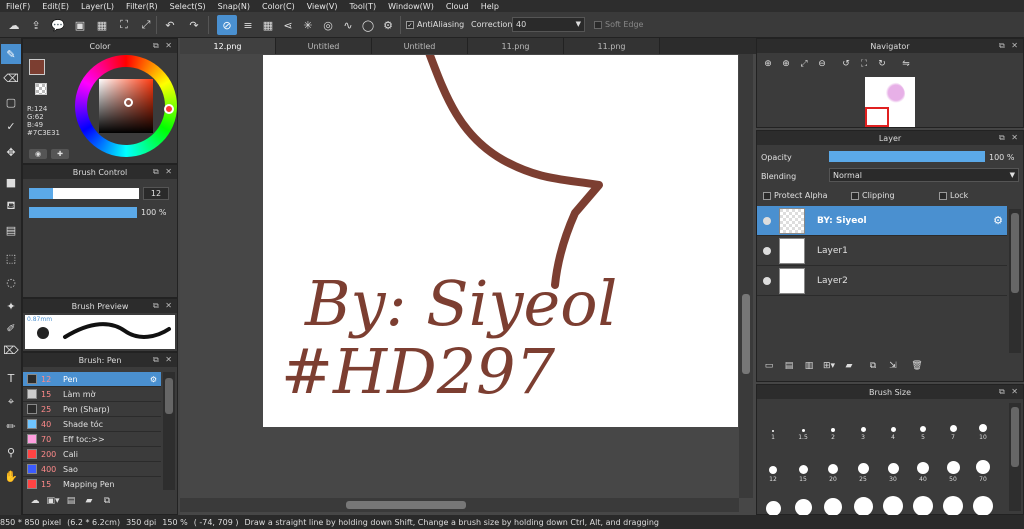  I want to click on saturation-cursor, so click(128, 102).